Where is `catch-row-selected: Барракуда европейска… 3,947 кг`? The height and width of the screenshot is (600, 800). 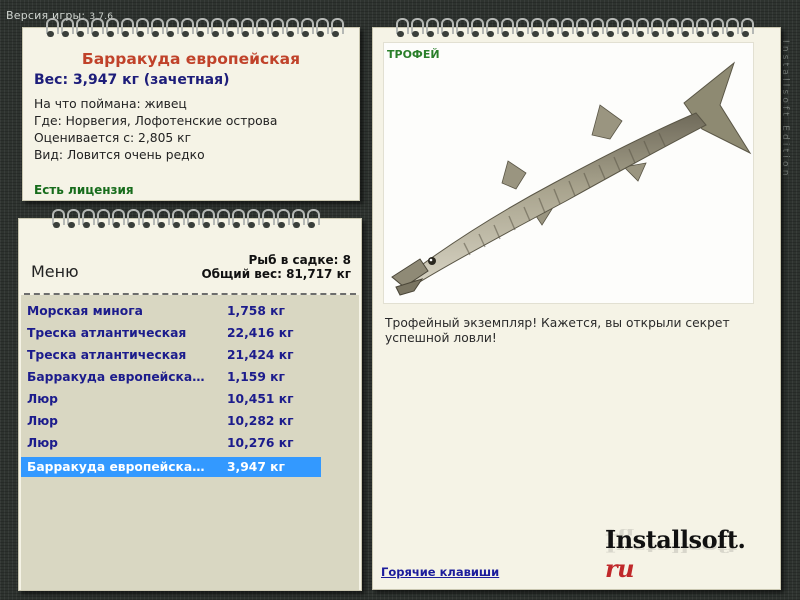
catch-row-selected: Барракуда европейска… 3,947 кг is located at coordinates (171, 467).